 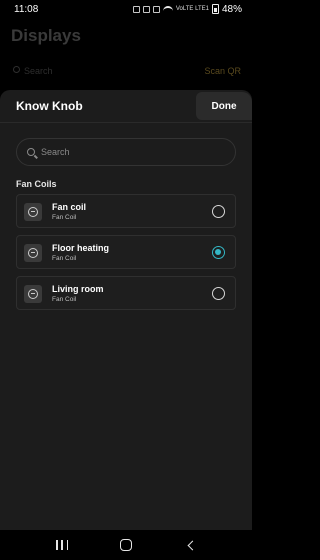 I want to click on search-field, so click(x=126, y=152).